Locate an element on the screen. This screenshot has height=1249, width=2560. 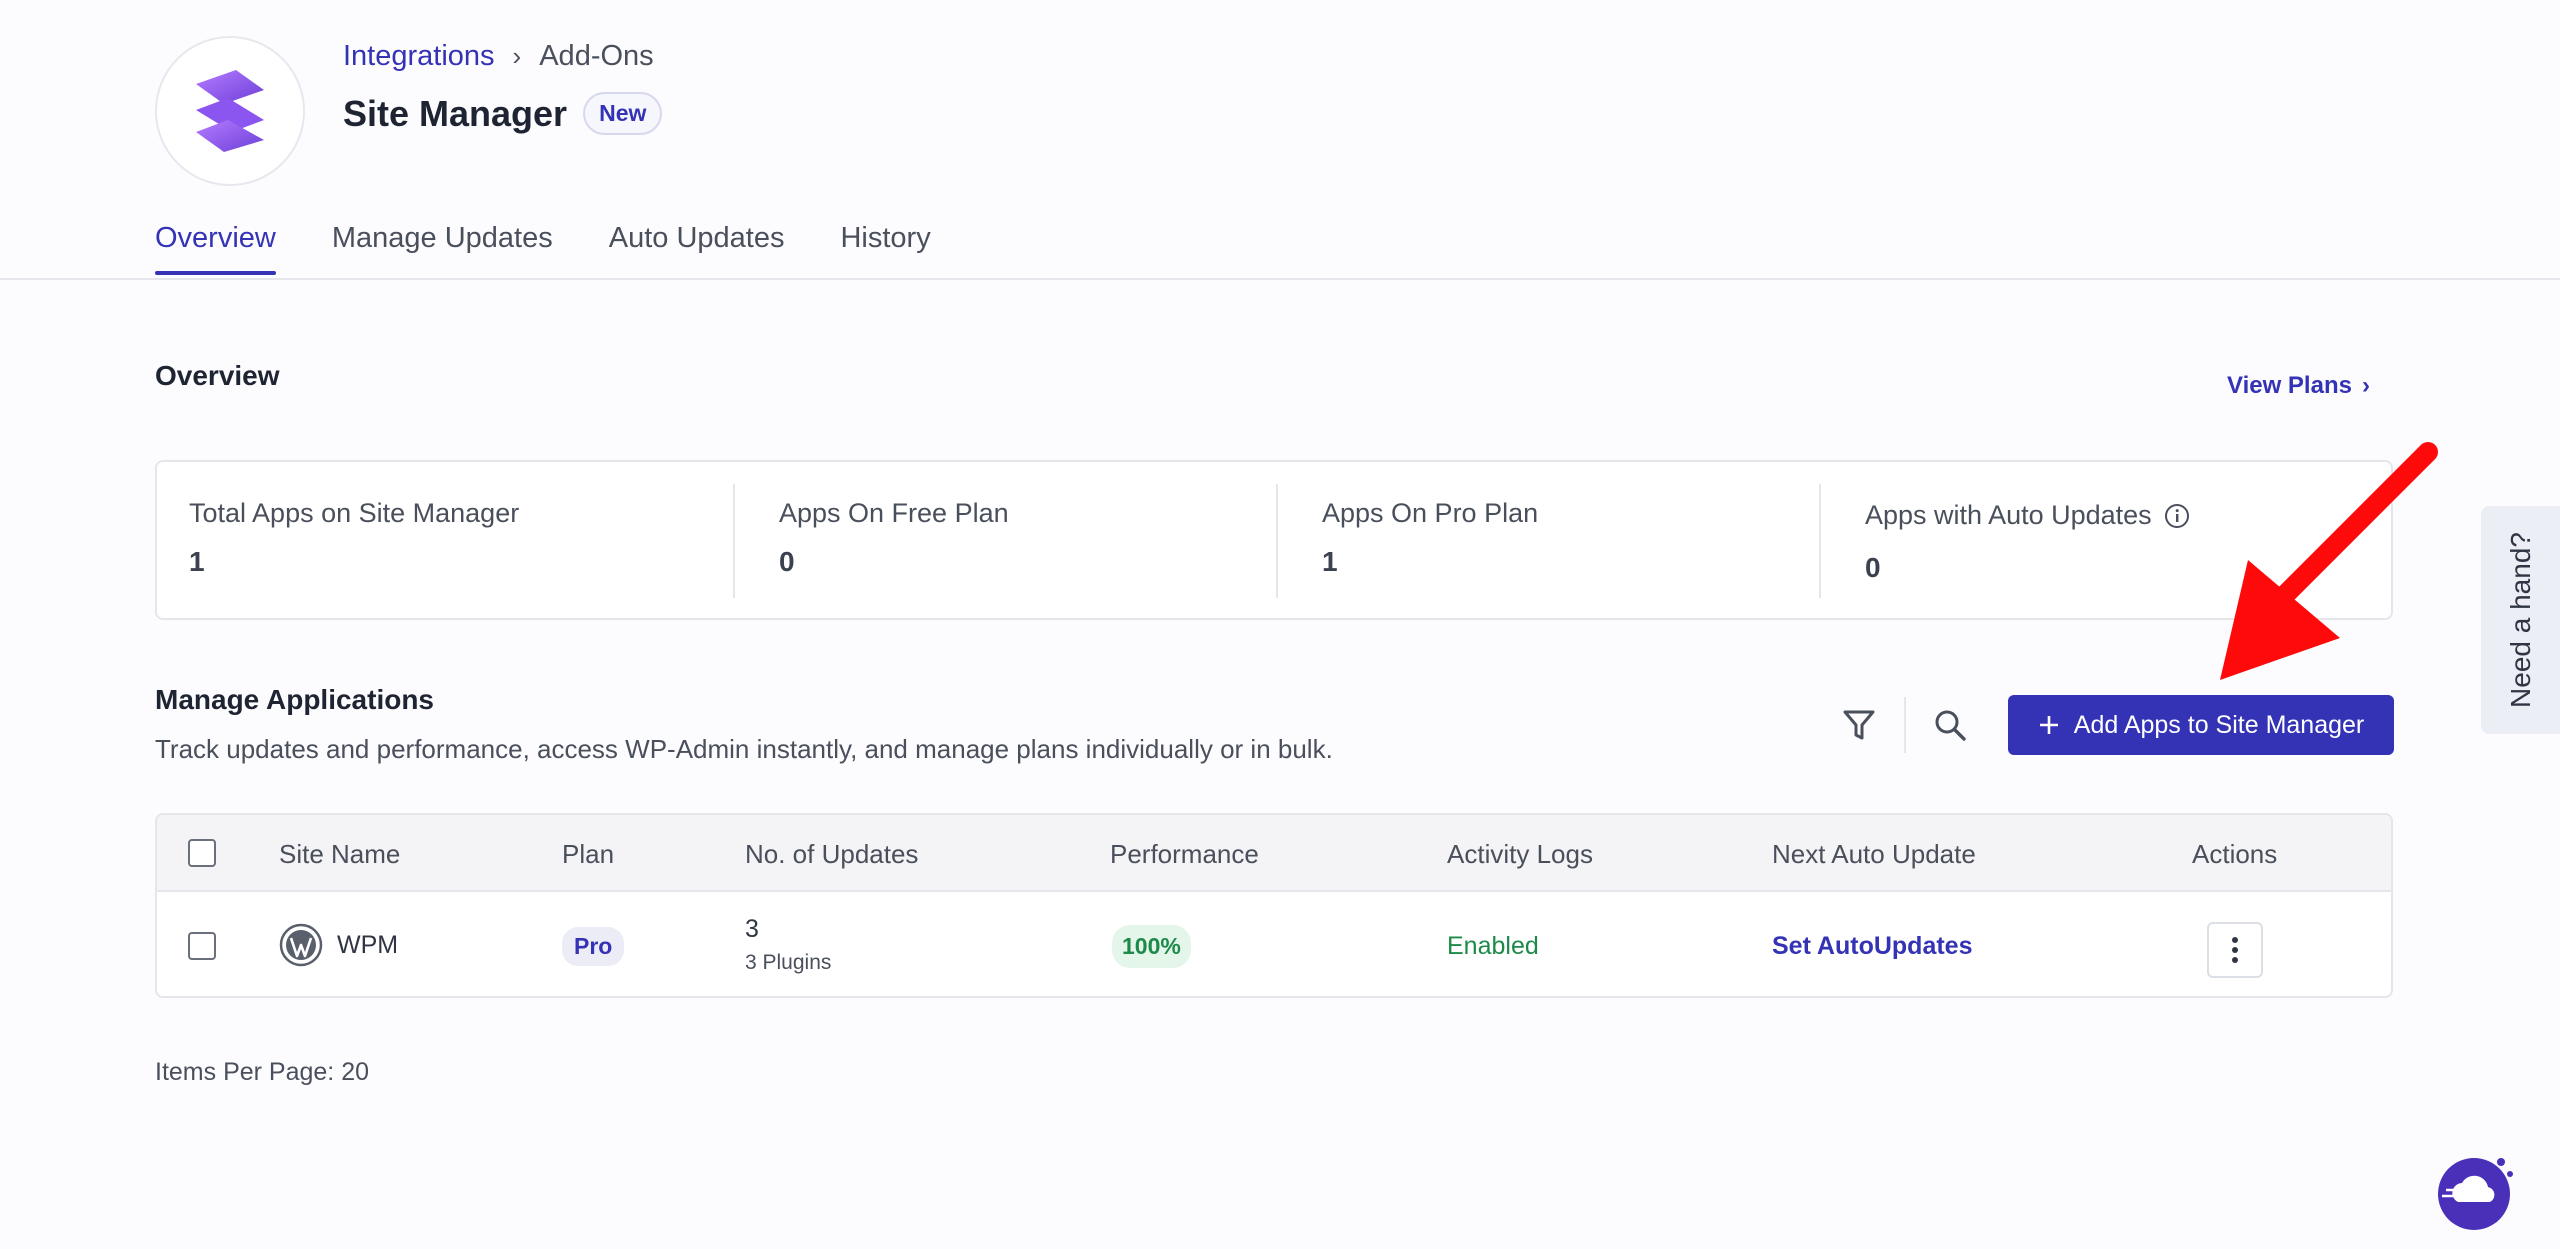
set-autoupdates-link: Set AutoUpdates is located at coordinates (1872, 946).